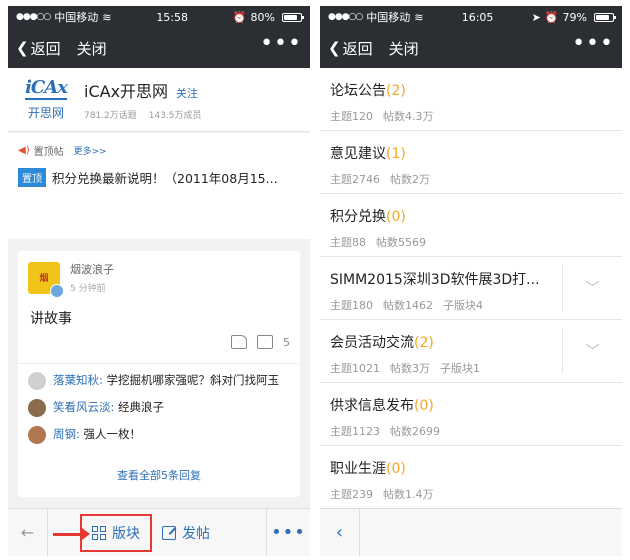  What do you see at coordinates (159, 311) in the screenshot?
I see `post-title: 讲故事` at bounding box center [159, 311].